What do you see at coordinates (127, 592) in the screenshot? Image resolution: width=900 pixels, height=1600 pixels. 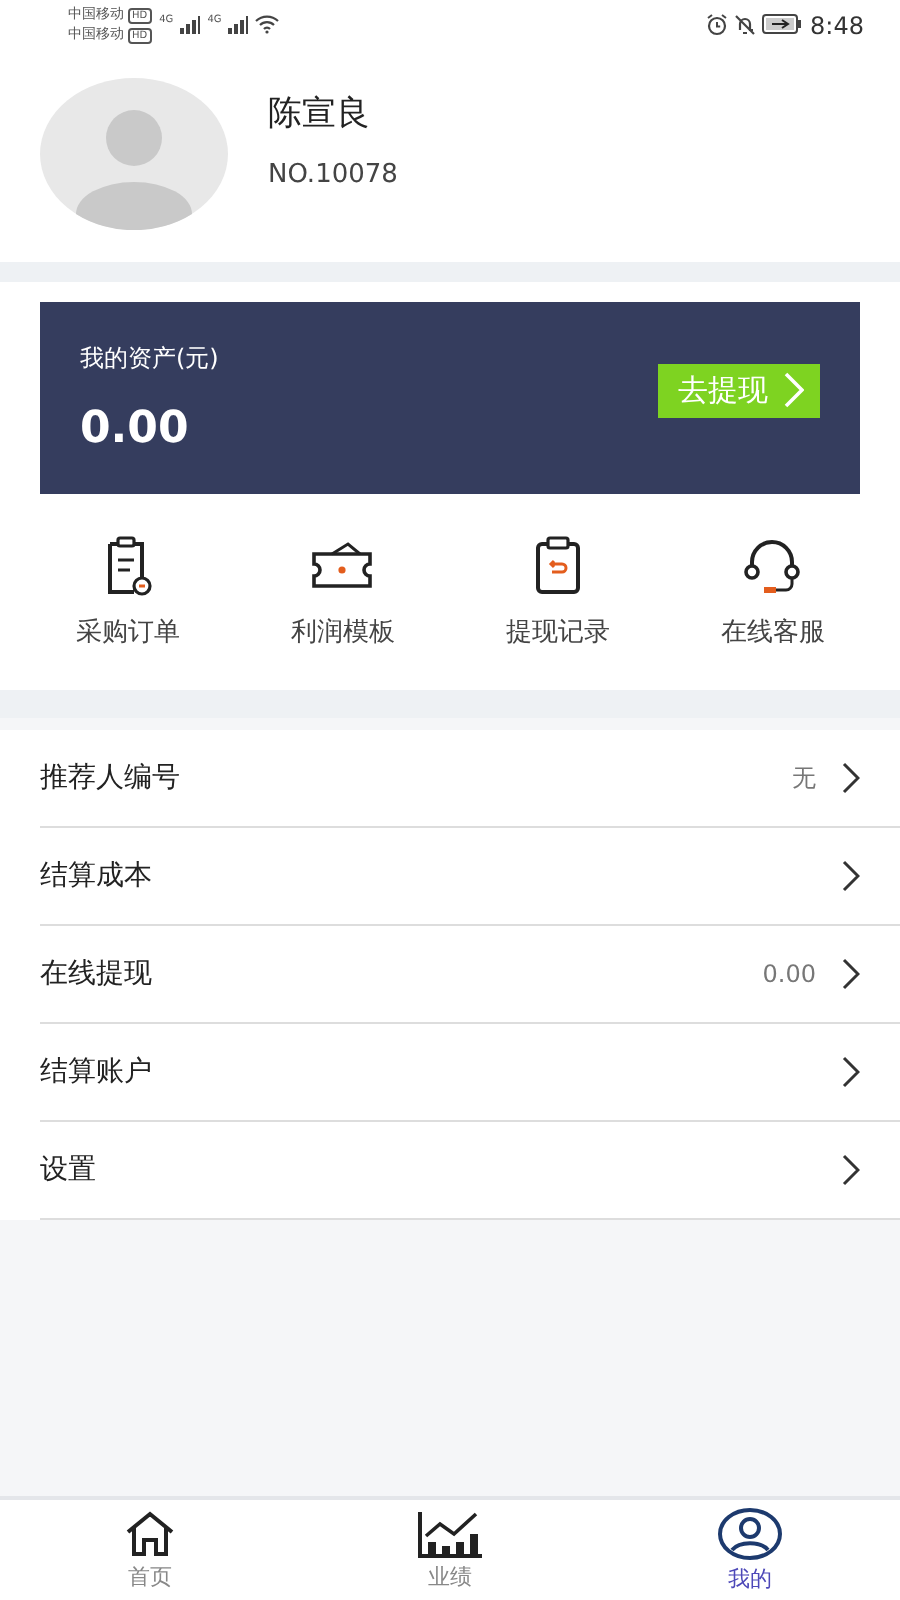 I see `shortcut-button: 采购订单` at bounding box center [127, 592].